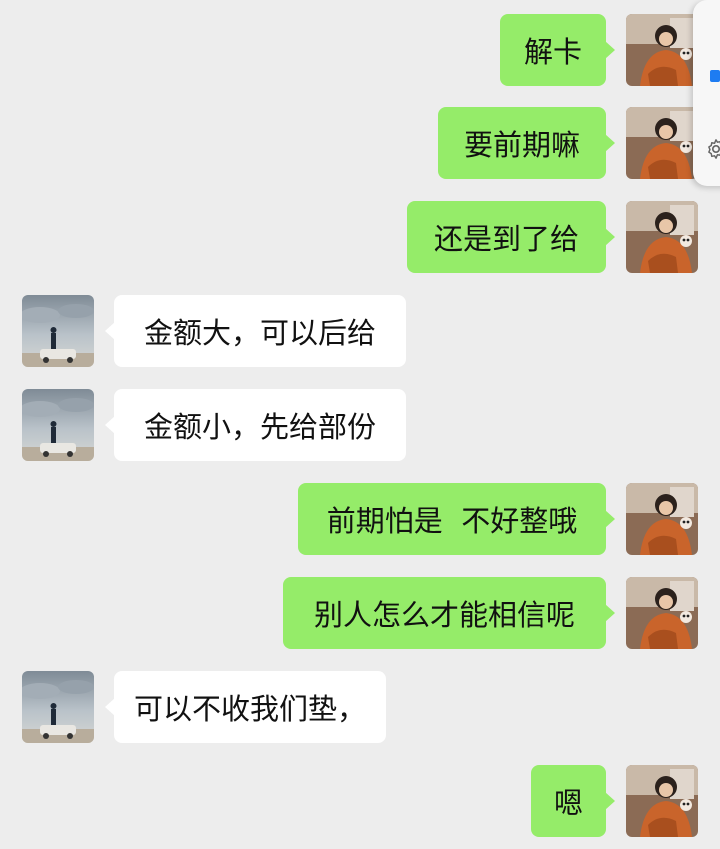  Describe the element at coordinates (255, 425) in the screenshot. I see `message-bubble-incoming: 金额小，先给部份` at that location.